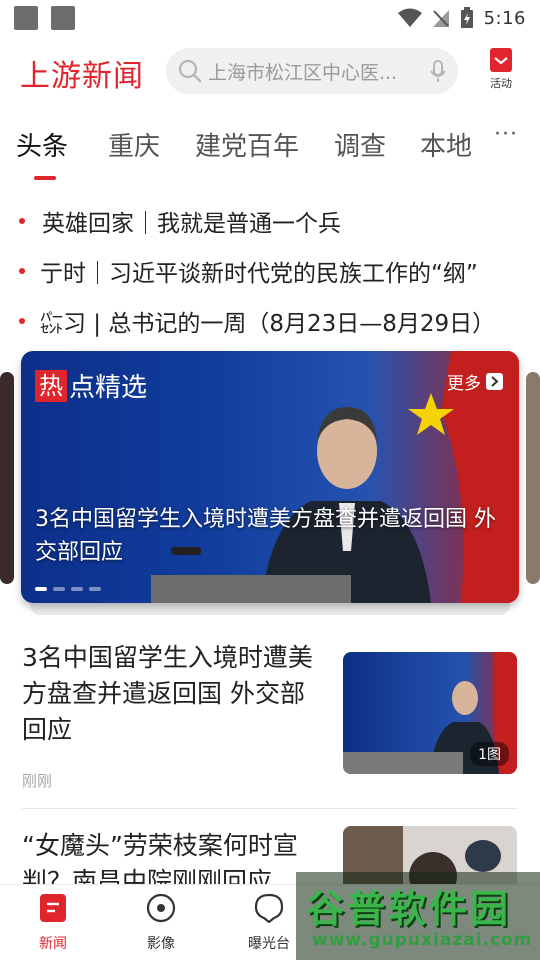 The image size is (540, 960). I want to click on status-bar: 5:16, so click(270, 18).